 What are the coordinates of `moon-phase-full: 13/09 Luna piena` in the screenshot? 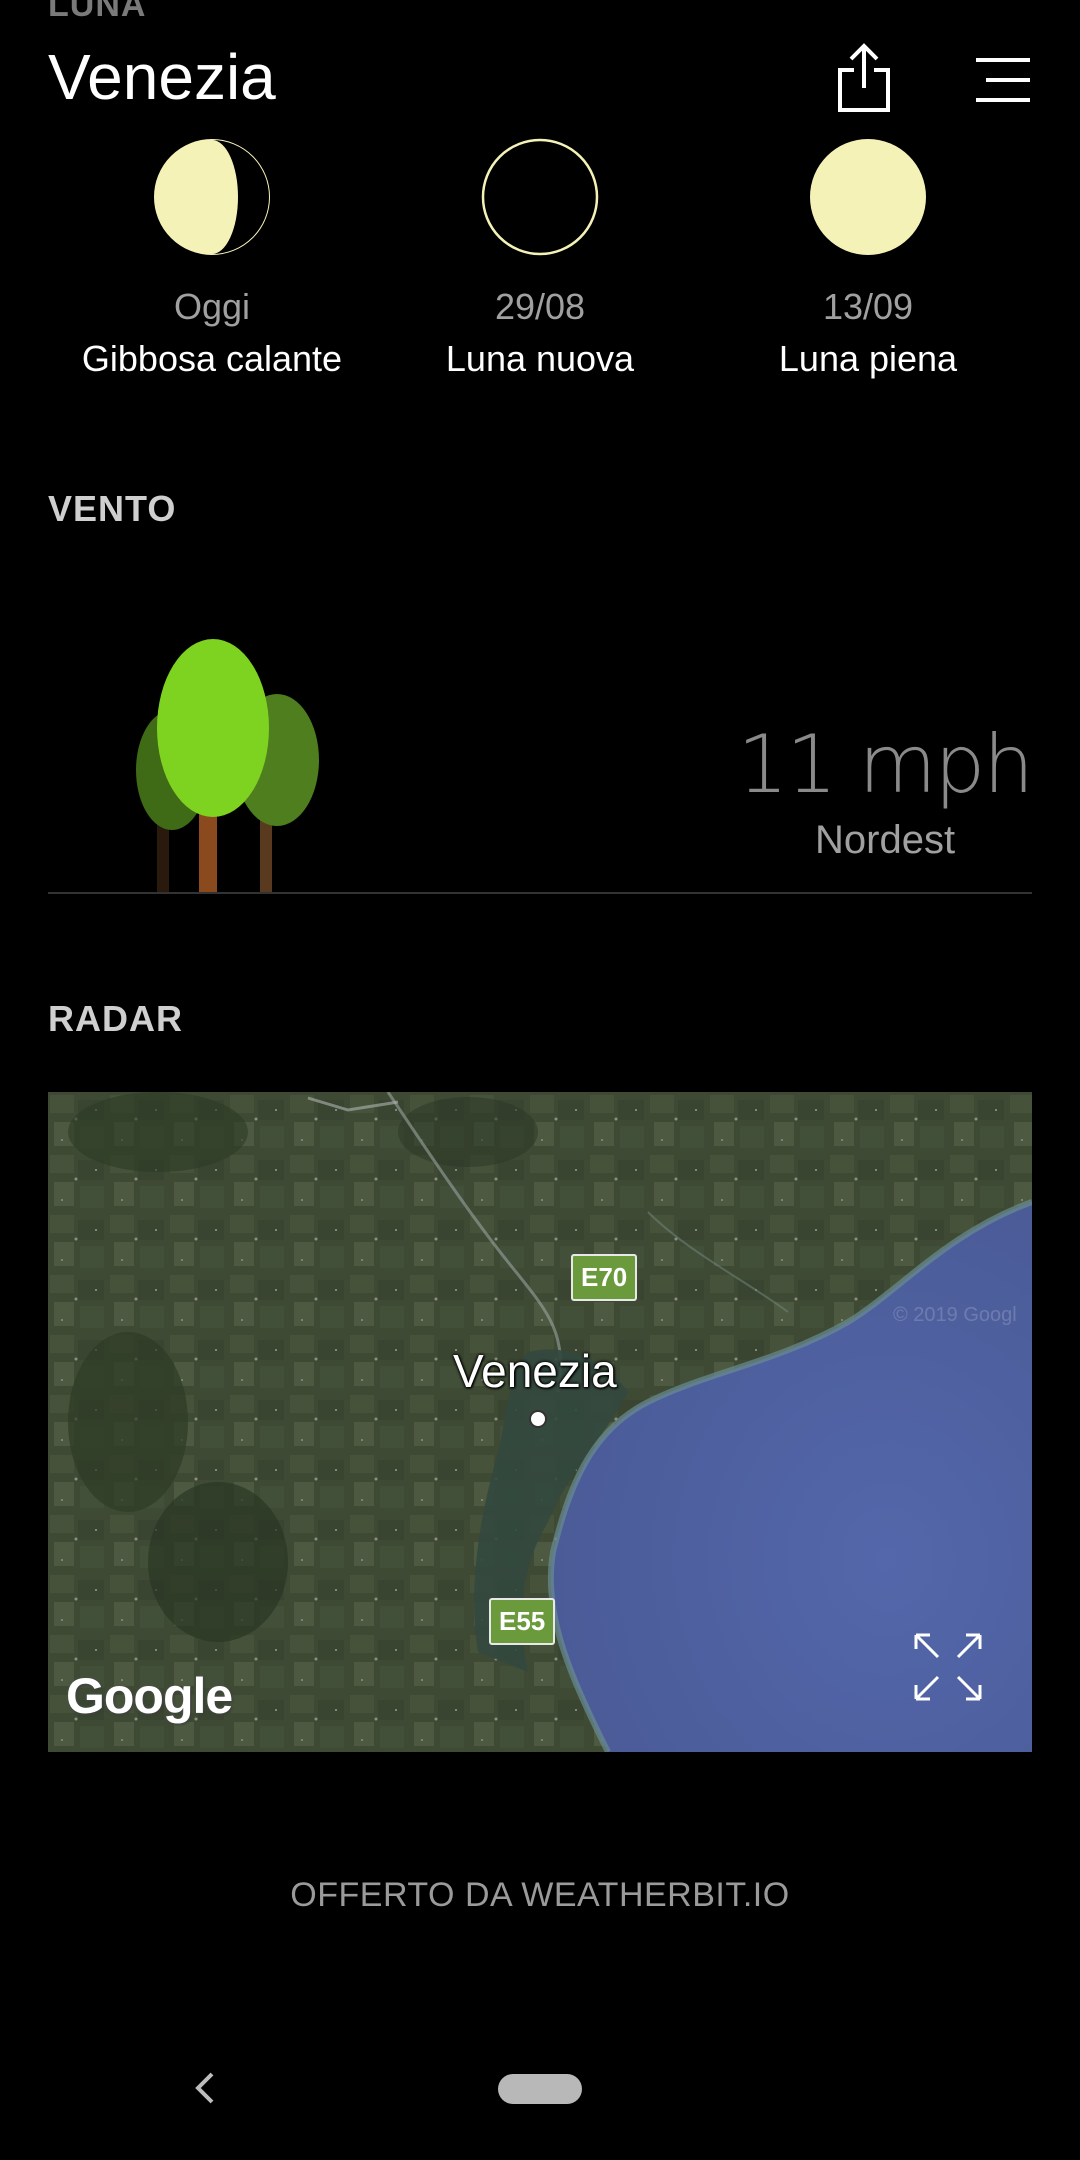 It's located at (868, 200).